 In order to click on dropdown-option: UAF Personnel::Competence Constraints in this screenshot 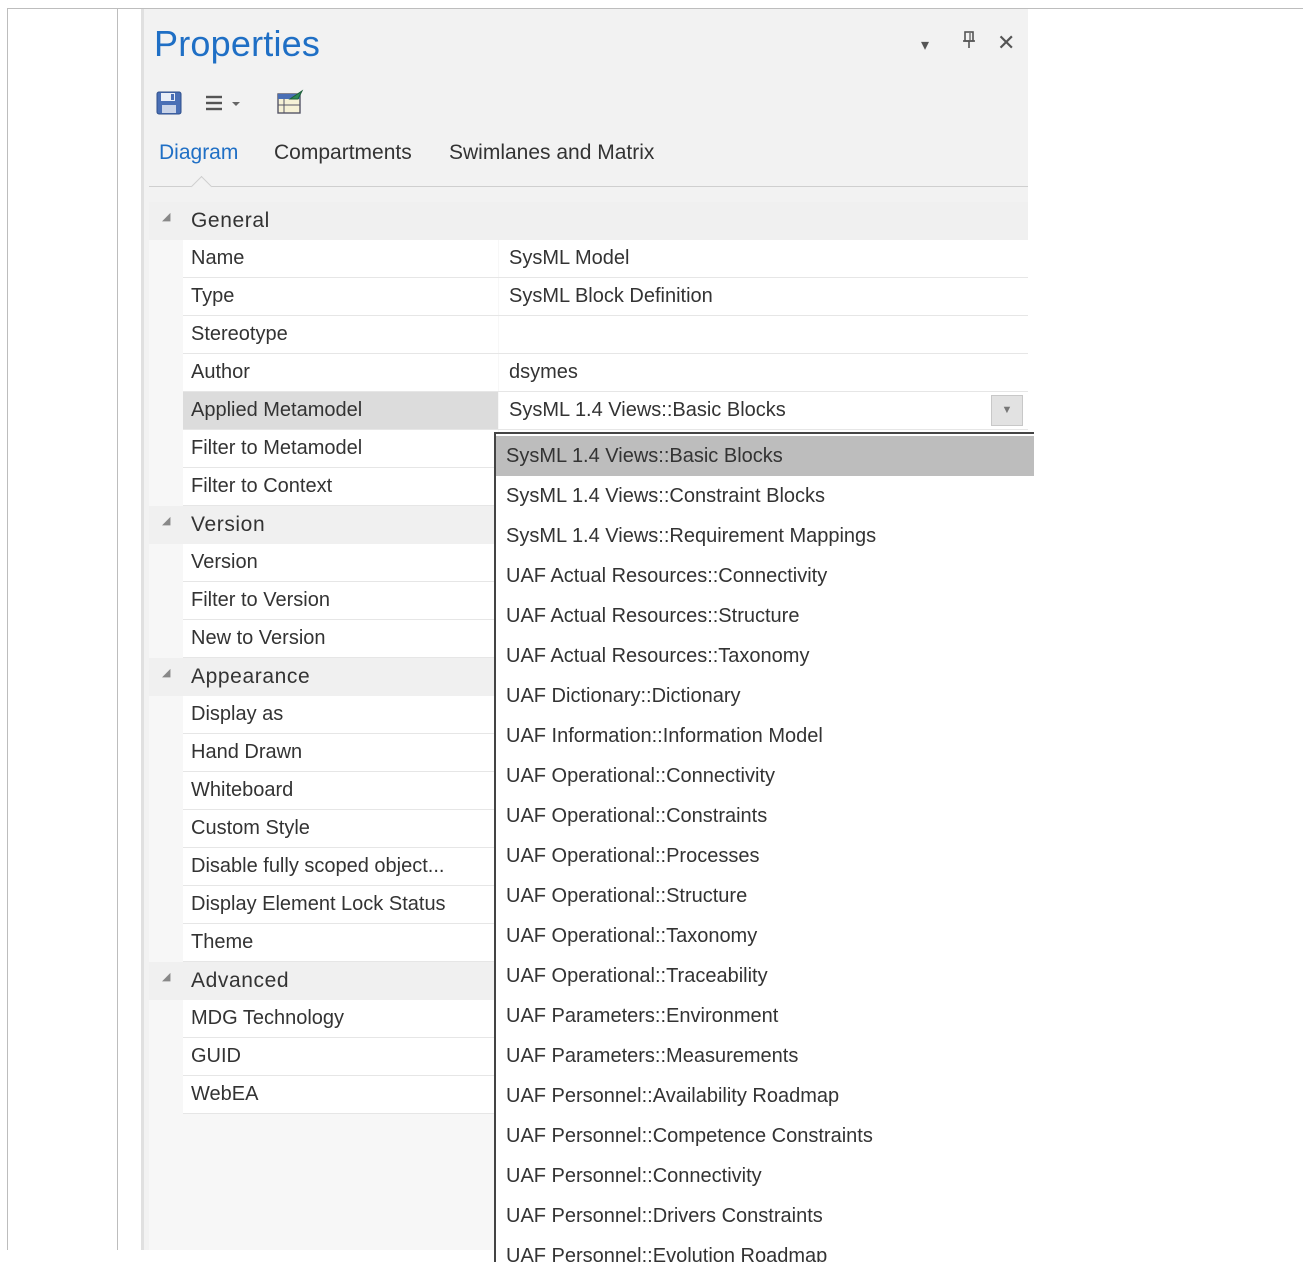, I will do `click(765, 1136)`.